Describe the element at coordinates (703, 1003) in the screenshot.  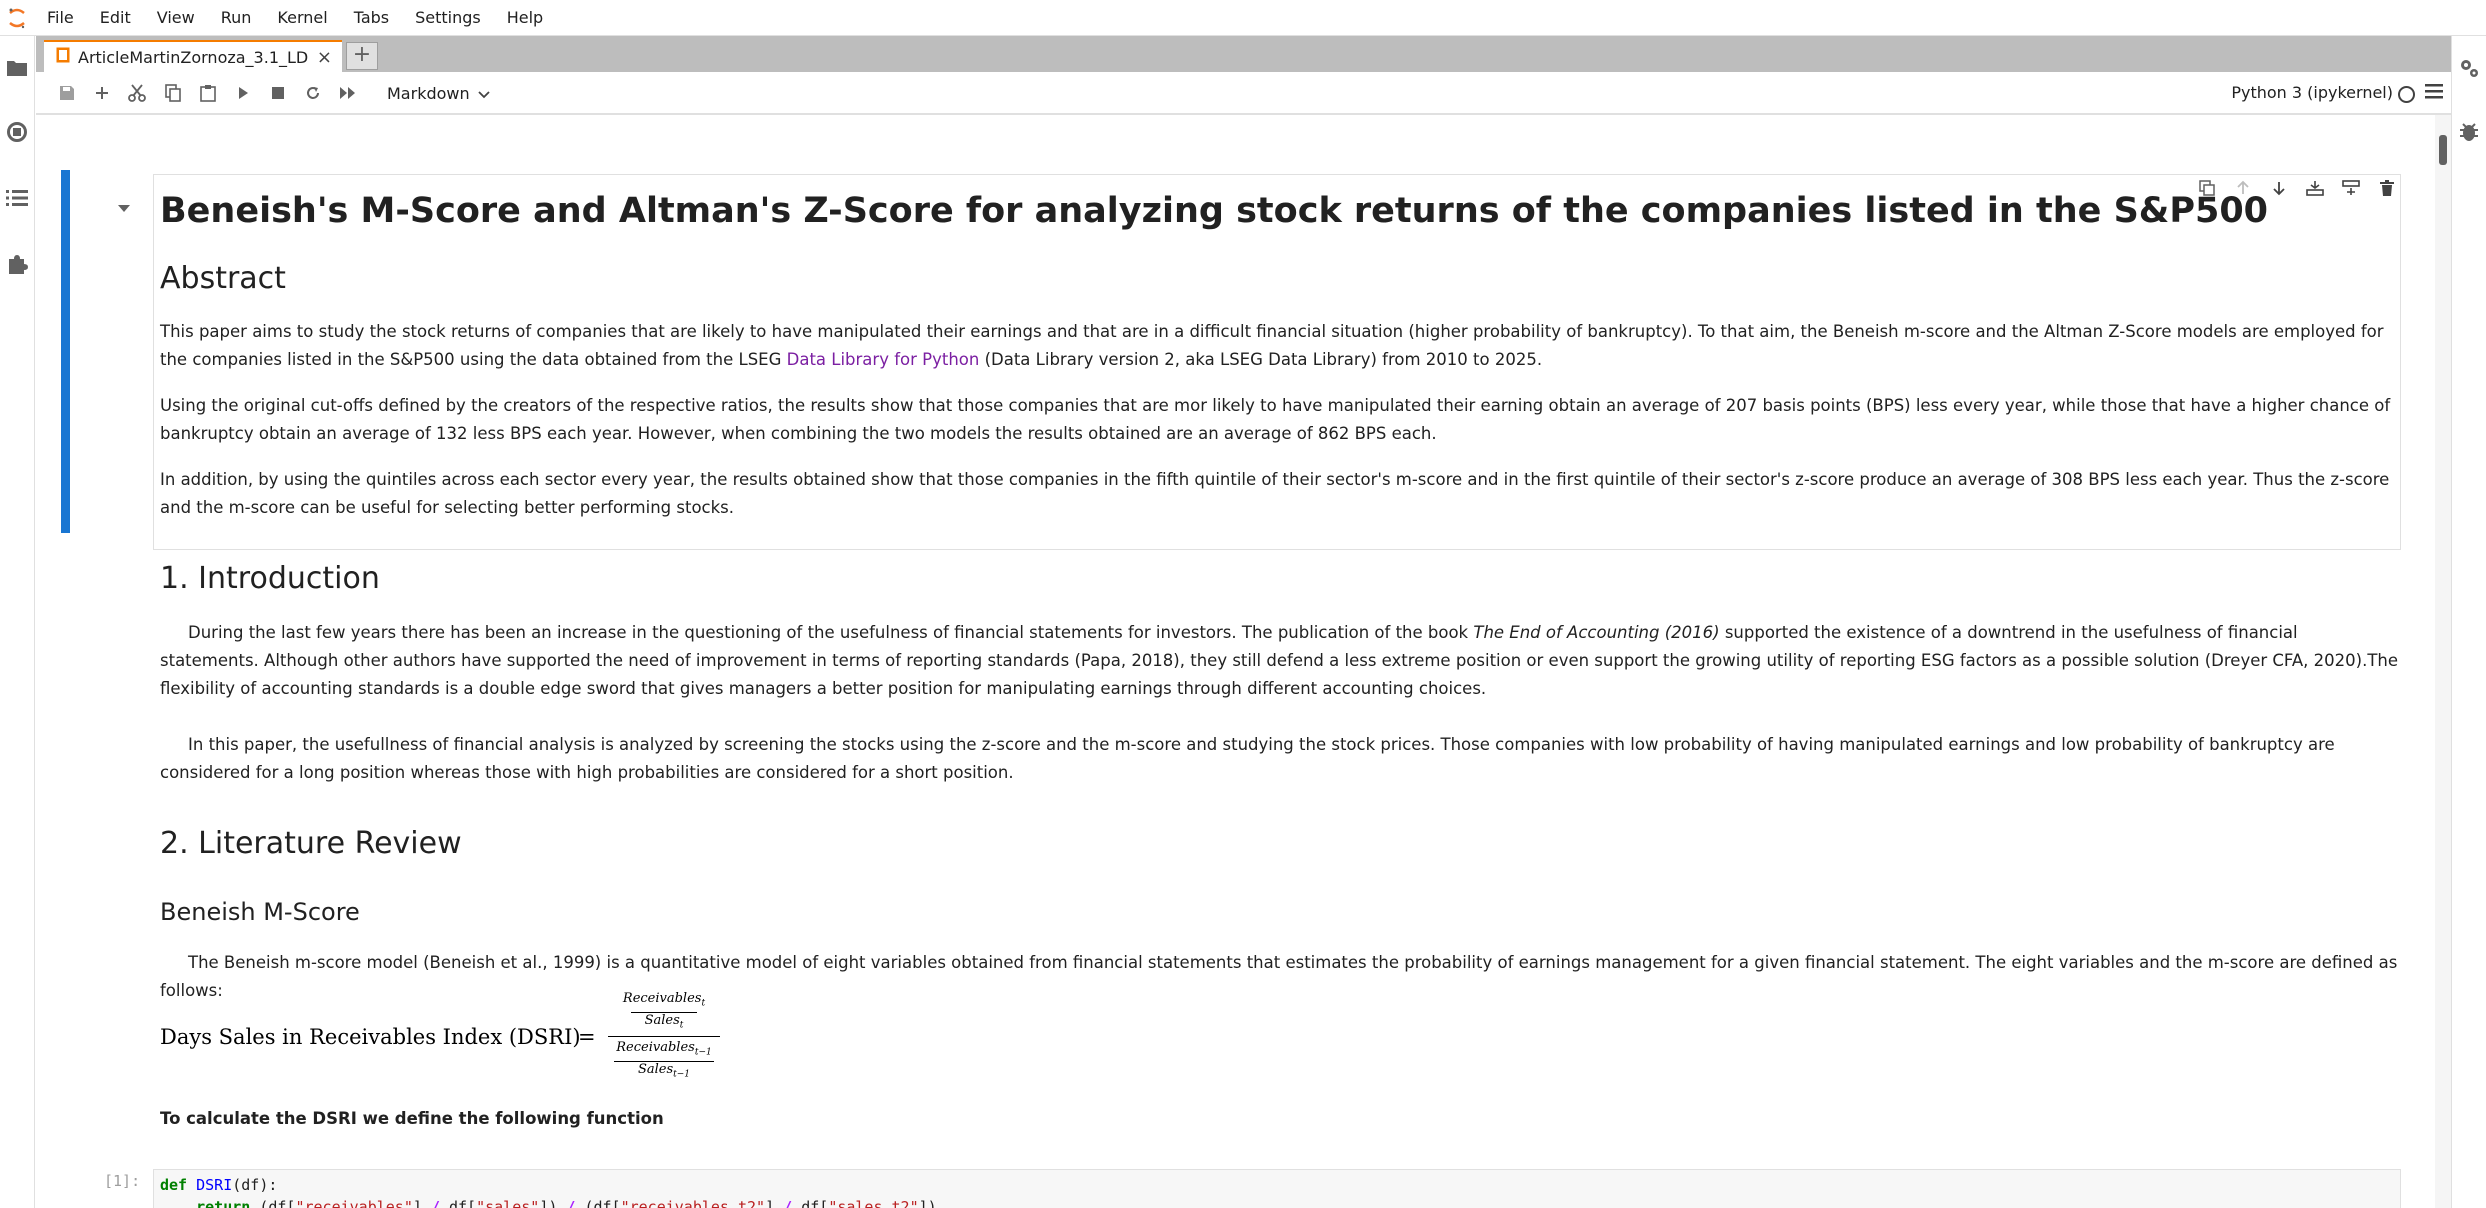
I see `numerator-top-sub: t` at that location.